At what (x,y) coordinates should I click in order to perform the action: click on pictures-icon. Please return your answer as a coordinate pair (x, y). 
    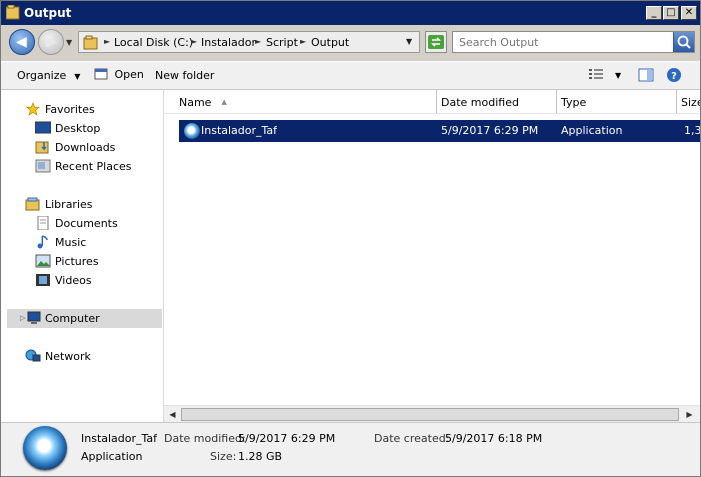
    Looking at the image, I should click on (43, 261).